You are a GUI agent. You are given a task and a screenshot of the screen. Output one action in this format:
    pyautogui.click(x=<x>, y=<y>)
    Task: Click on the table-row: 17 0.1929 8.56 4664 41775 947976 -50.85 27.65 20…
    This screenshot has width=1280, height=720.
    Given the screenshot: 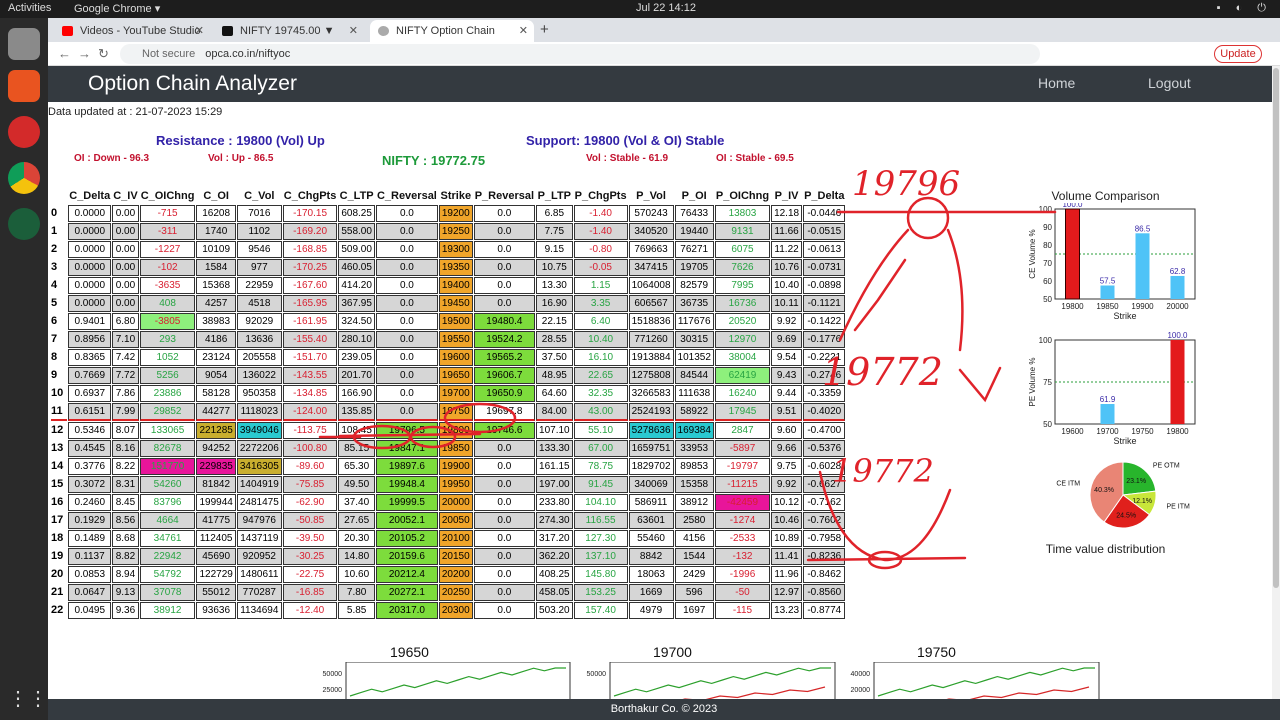 What is the action you would take?
    pyautogui.click(x=448, y=520)
    